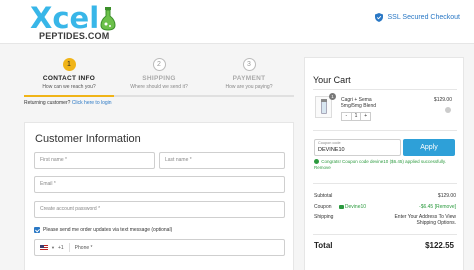 The width and height of the screenshot is (474, 270). Describe the element at coordinates (159, 87) in the screenshot. I see `step-subtitle: Where should we send it?` at that location.